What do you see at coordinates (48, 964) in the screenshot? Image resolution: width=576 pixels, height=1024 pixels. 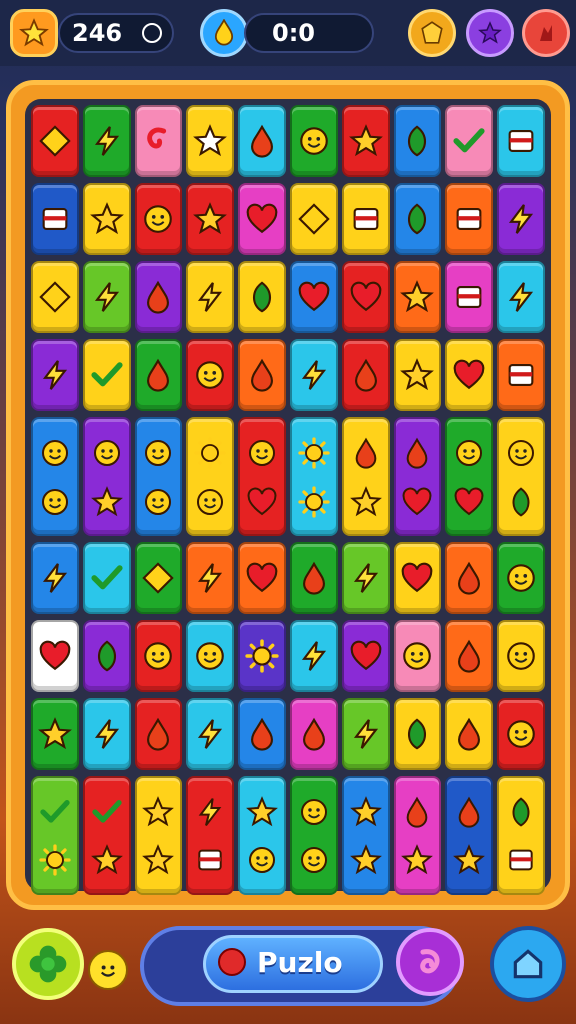 I see `flower-button` at bounding box center [48, 964].